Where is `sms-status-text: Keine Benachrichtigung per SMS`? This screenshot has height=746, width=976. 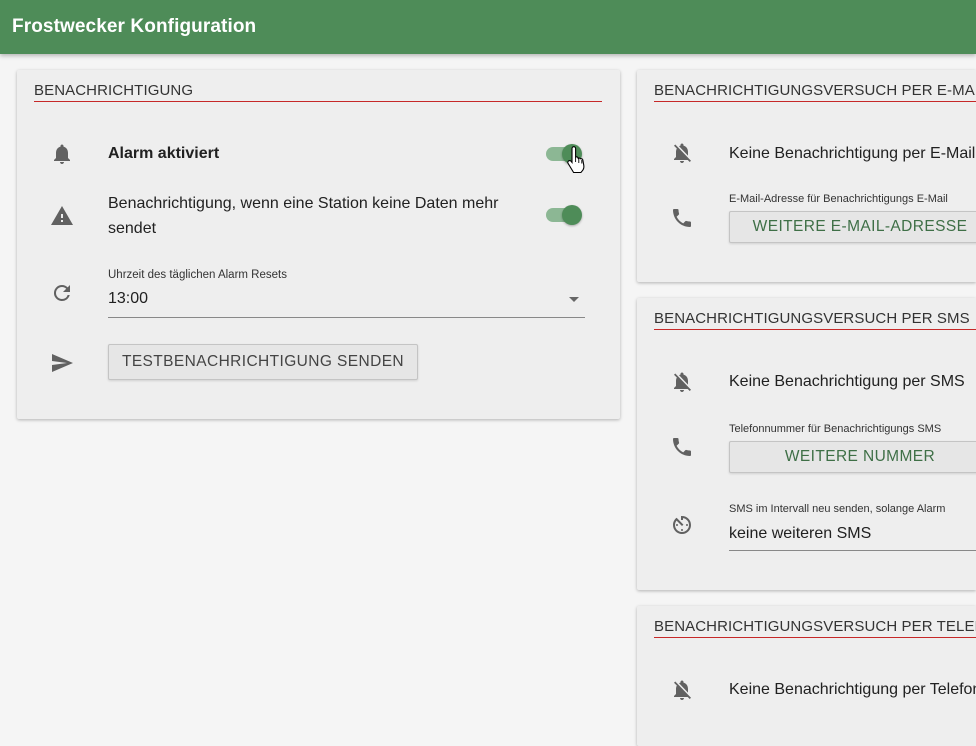 sms-status-text: Keine Benachrichtigung per SMS is located at coordinates (847, 381).